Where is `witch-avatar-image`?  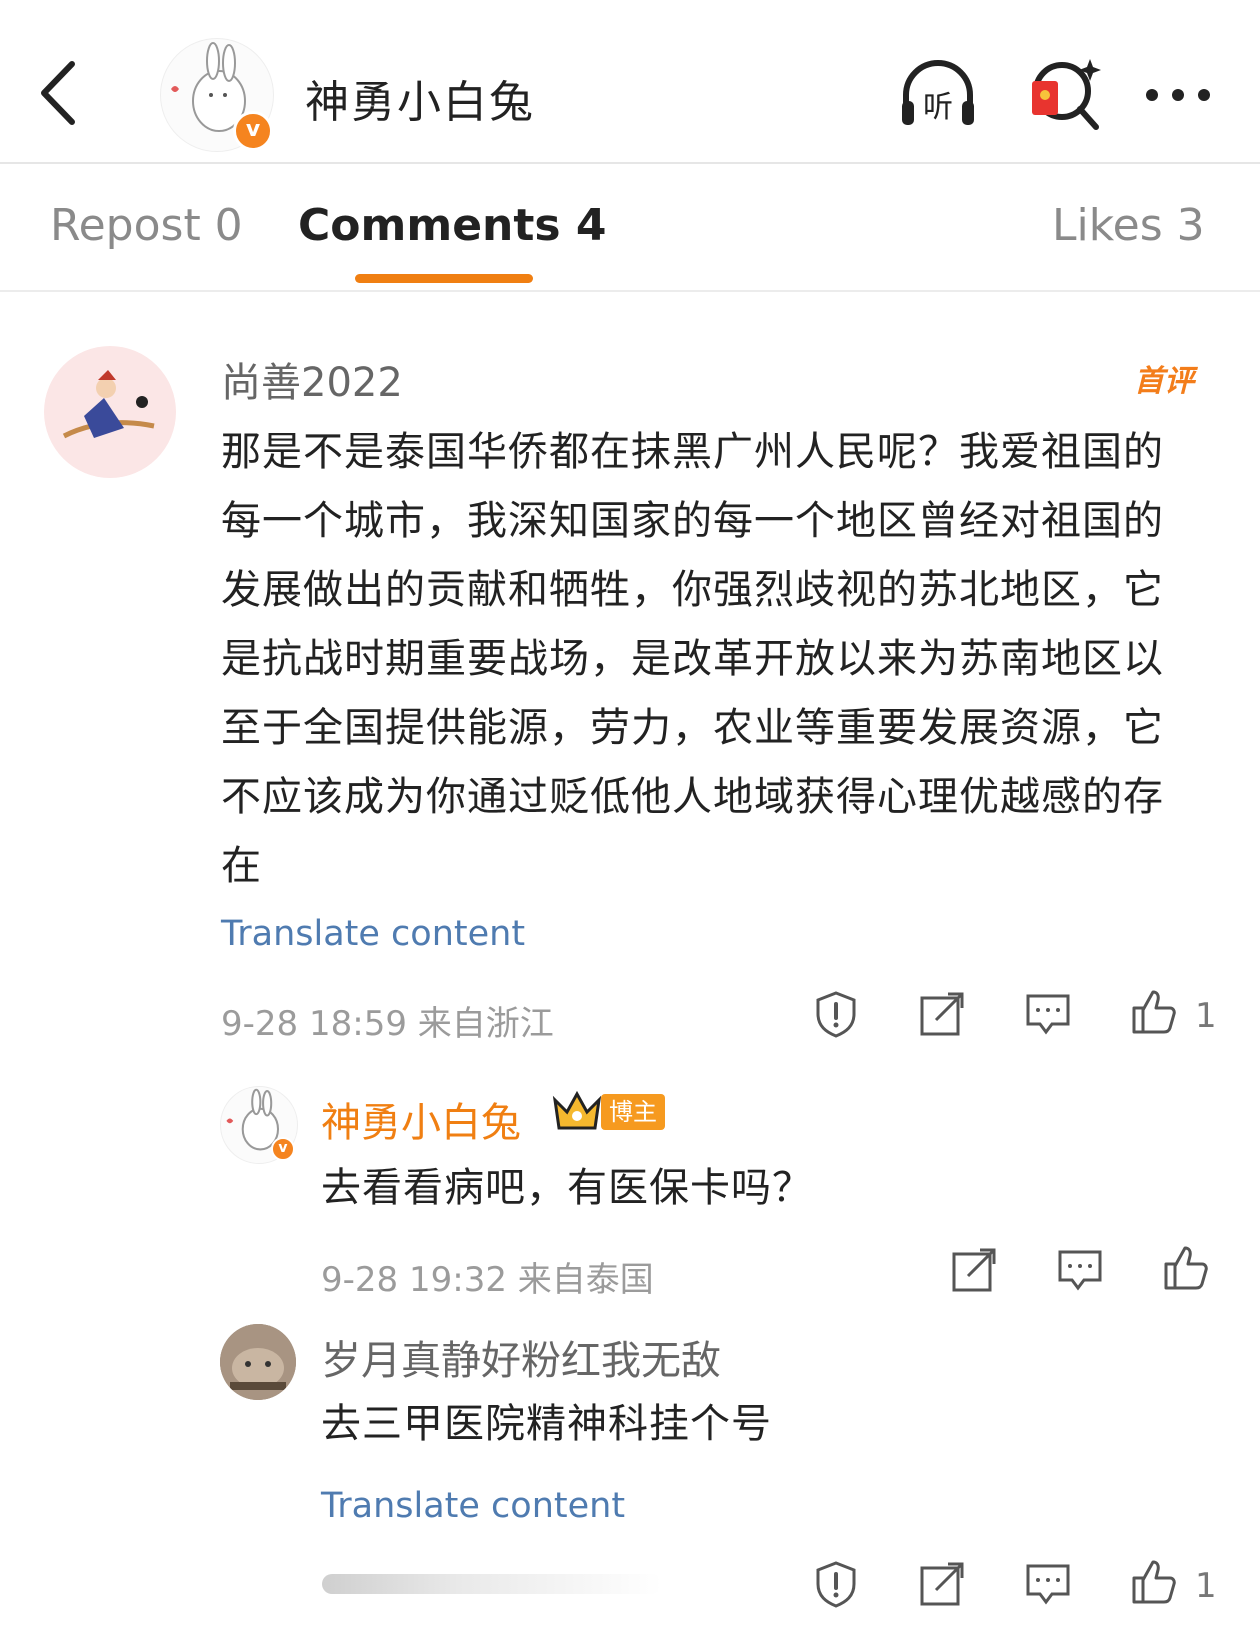 witch-avatar-image is located at coordinates (110, 412).